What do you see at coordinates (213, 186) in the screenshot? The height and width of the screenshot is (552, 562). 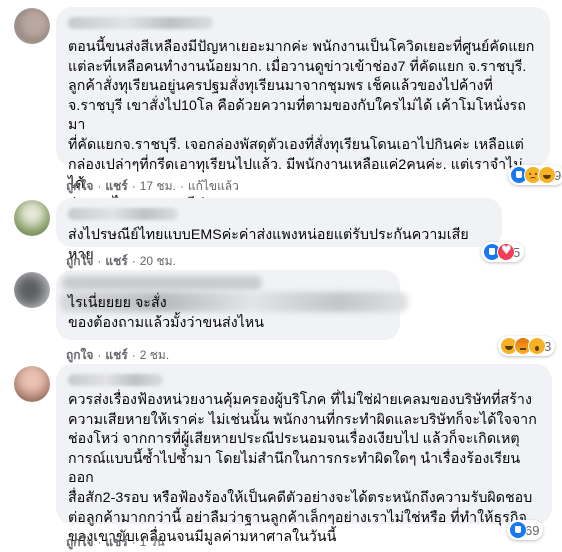 I see `edited-label: แก้ไขแล้ว` at bounding box center [213, 186].